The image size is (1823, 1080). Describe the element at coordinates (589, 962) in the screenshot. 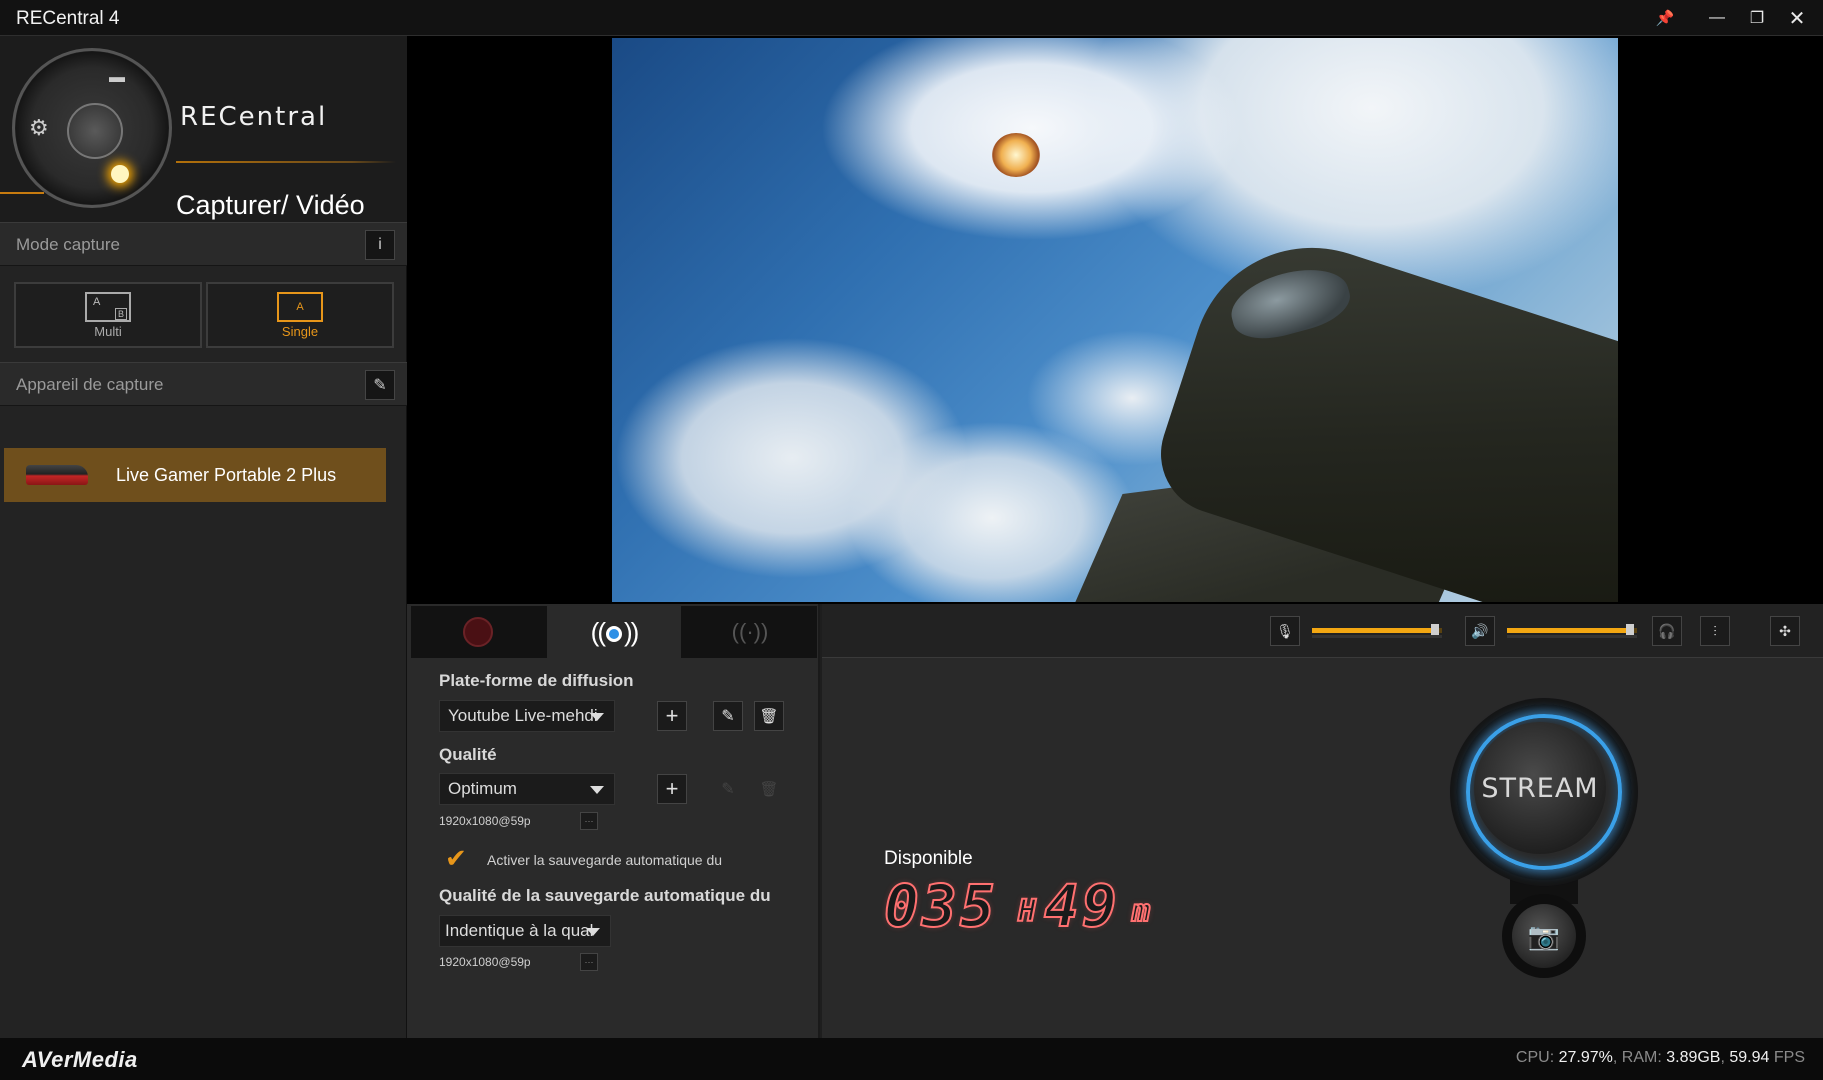

I see `autosave-details-button: ···` at that location.